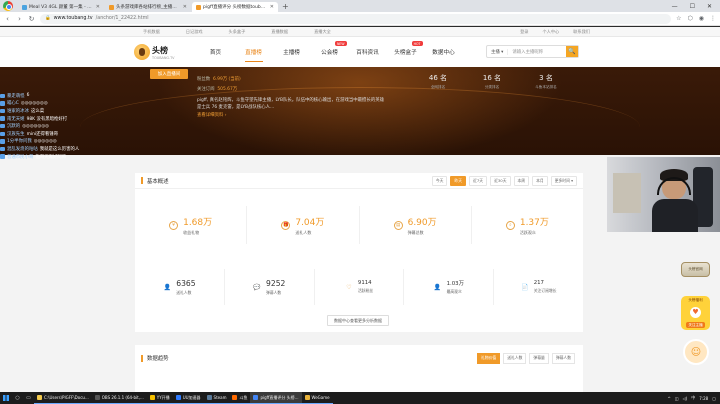  Describe the element at coordinates (330, 52) in the screenshot. I see `nav-item-guild-ranking: 公会榜 NEW` at that location.